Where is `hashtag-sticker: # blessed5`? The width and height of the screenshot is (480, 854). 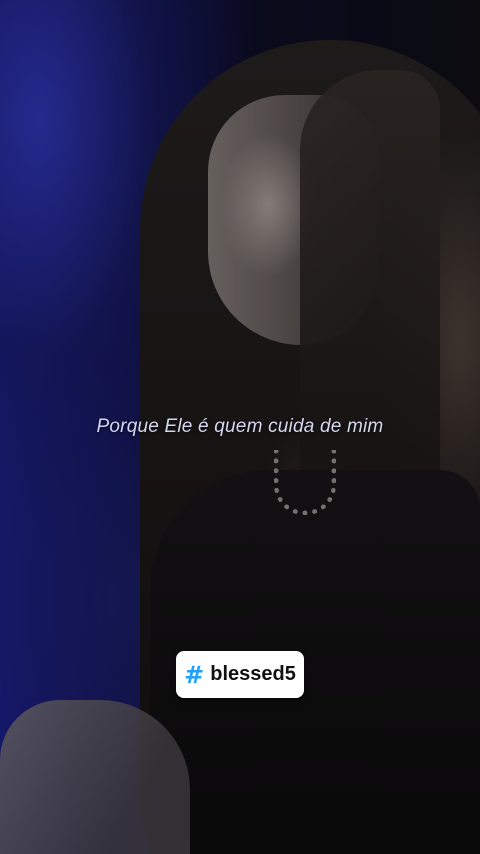
hashtag-sticker: # blessed5 is located at coordinates (240, 674).